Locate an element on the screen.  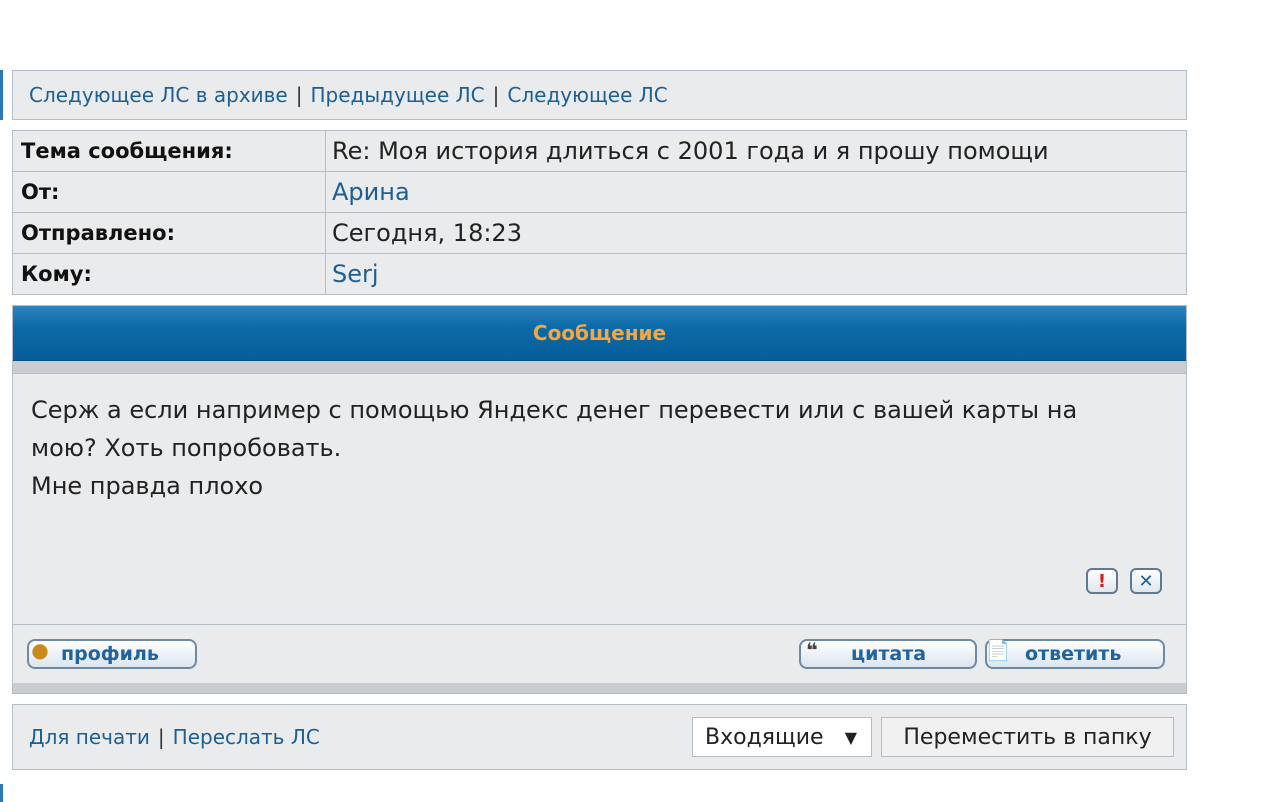
previous-pm-link: Предыдущее ЛС is located at coordinates (398, 95).